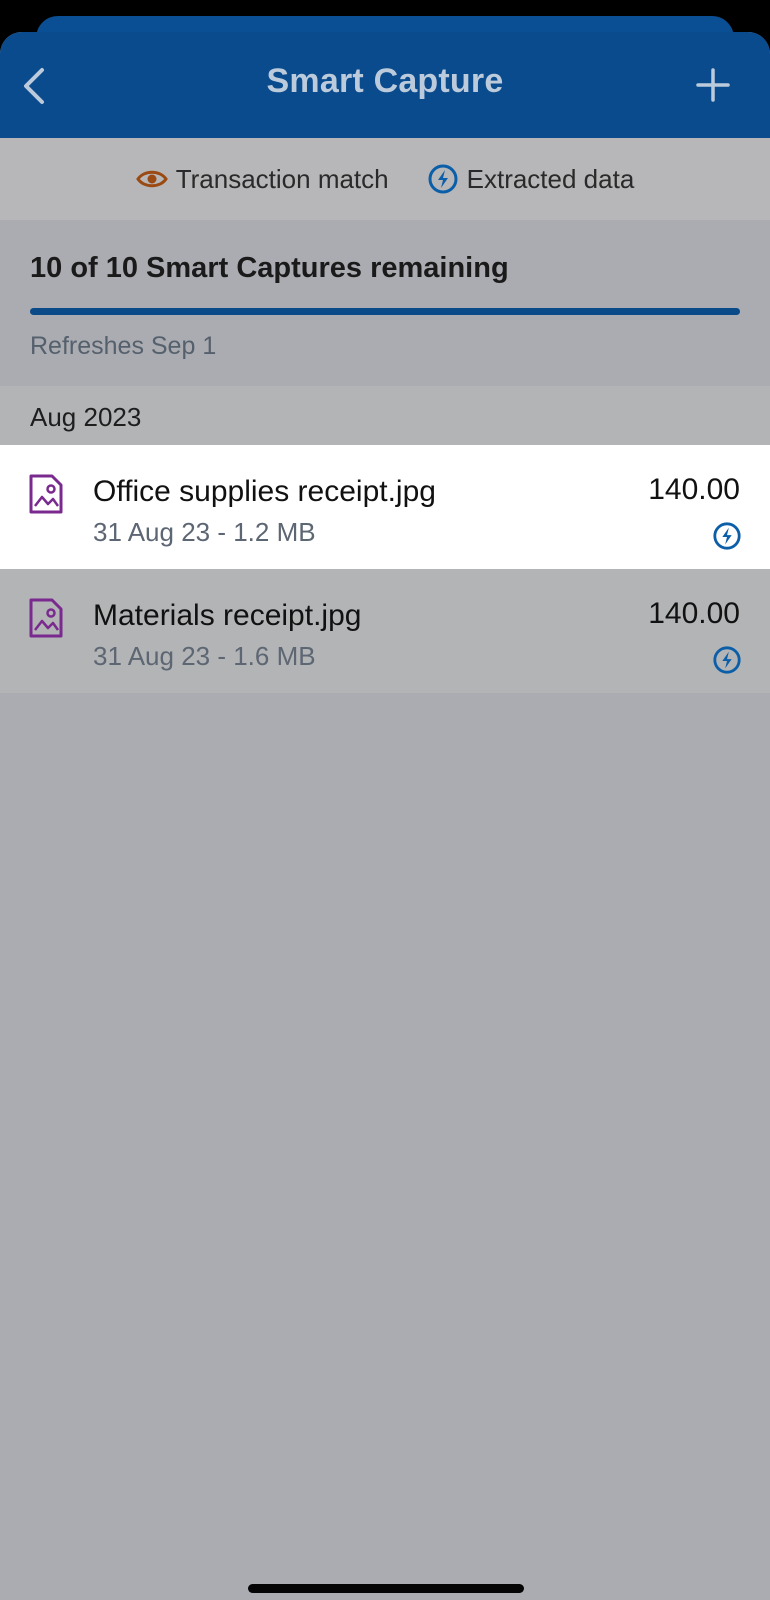 The width and height of the screenshot is (770, 1600). What do you see at coordinates (204, 656) in the screenshot?
I see `file-meta: 31 Aug 23 - 1.6 MB` at bounding box center [204, 656].